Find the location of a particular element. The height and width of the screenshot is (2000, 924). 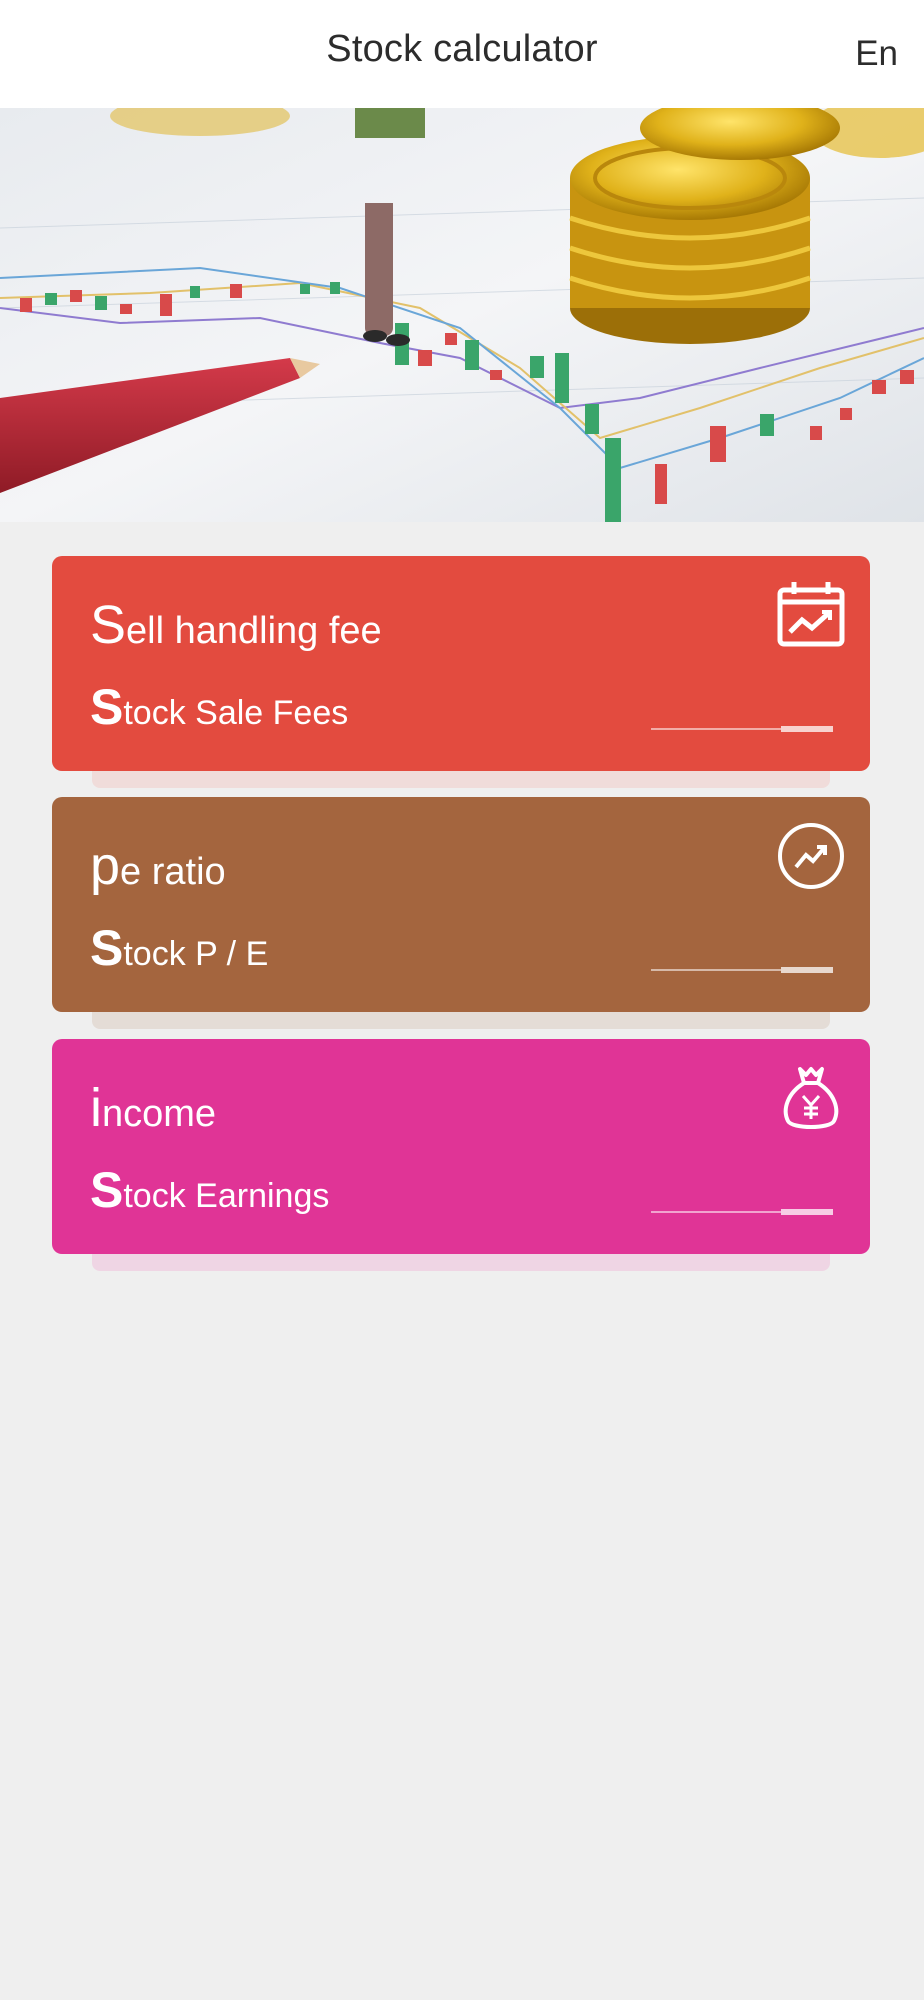

card-title: Sell handling fee is located at coordinates (236, 625).